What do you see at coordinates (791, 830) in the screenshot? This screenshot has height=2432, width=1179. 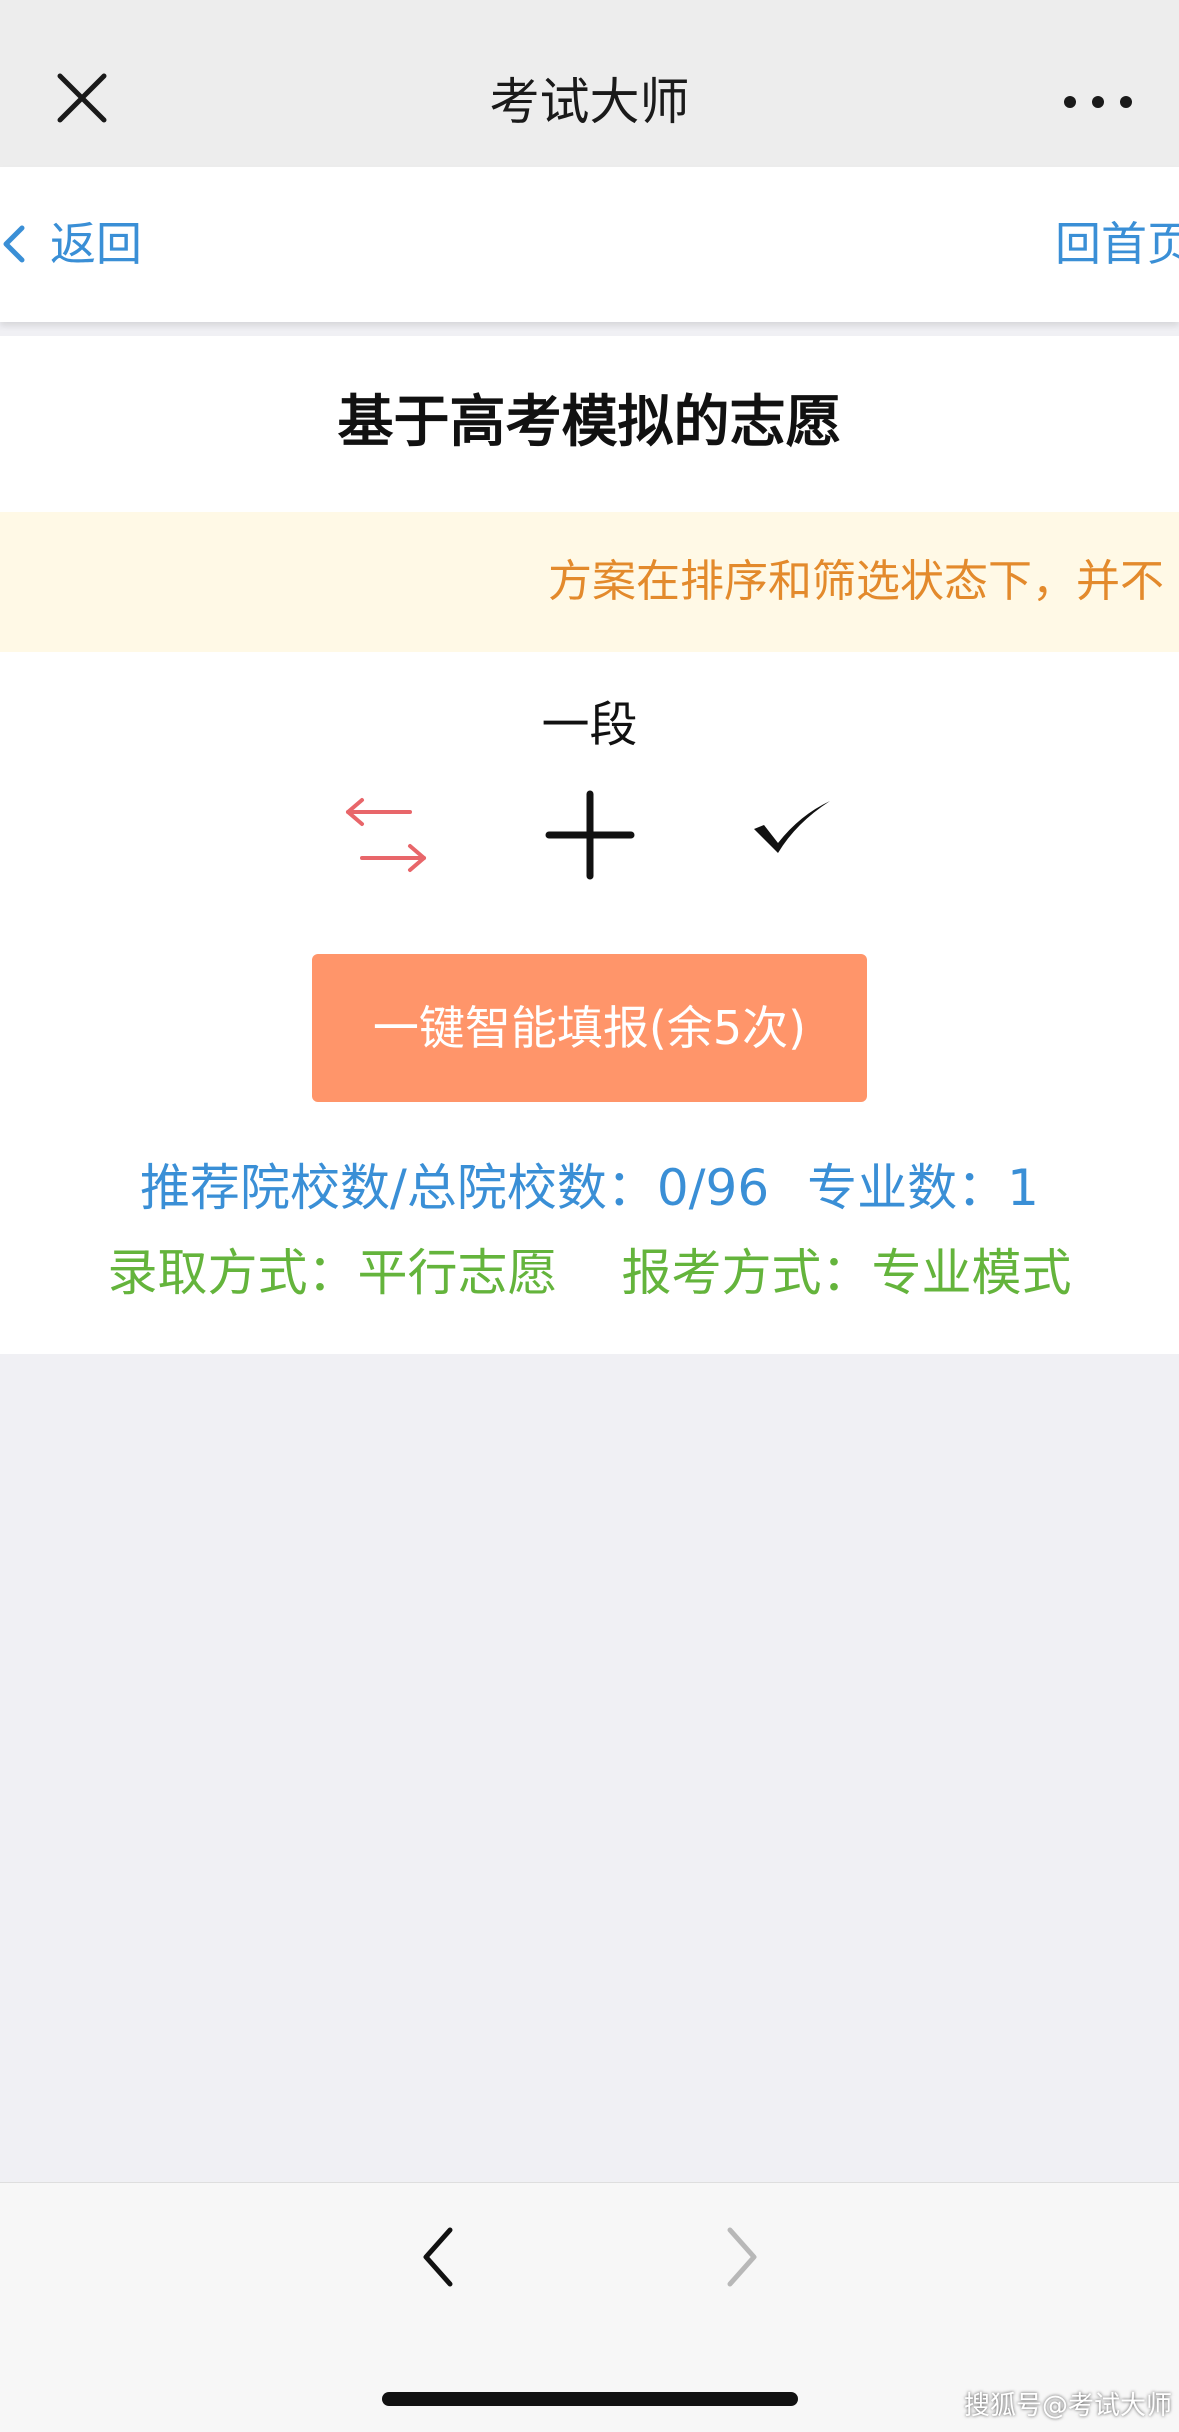 I see `check-icon` at bounding box center [791, 830].